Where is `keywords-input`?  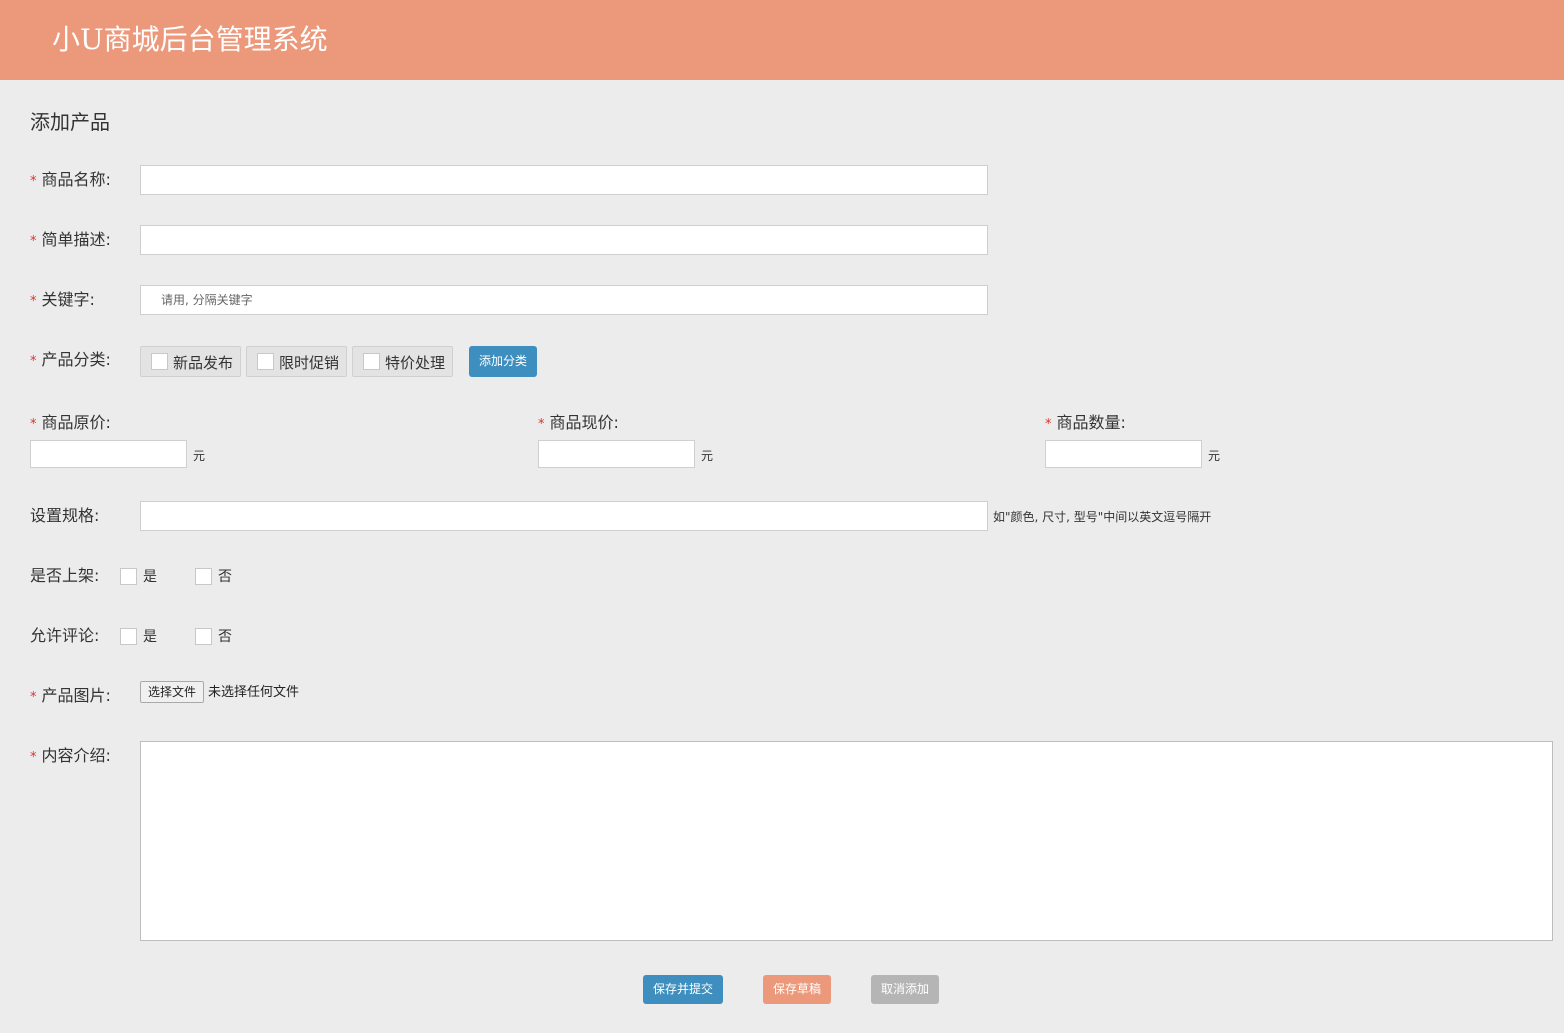
keywords-input is located at coordinates (564, 300).